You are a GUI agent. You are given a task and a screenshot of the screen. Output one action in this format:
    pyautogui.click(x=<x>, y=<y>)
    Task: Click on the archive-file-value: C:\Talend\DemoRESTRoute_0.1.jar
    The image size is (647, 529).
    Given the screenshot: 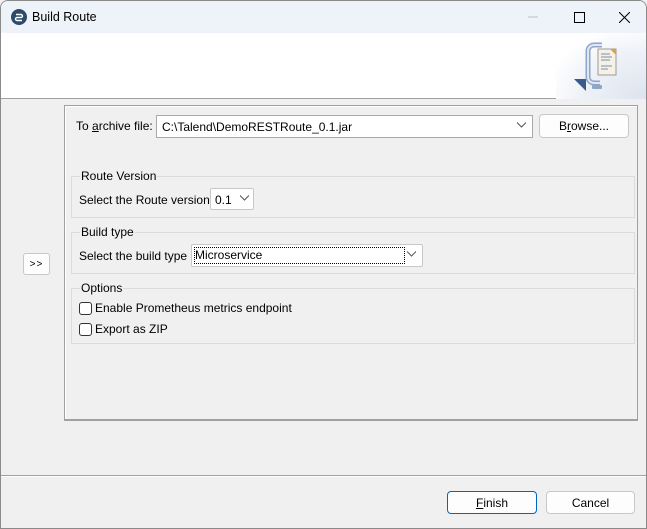 What is the action you would take?
    pyautogui.click(x=257, y=127)
    